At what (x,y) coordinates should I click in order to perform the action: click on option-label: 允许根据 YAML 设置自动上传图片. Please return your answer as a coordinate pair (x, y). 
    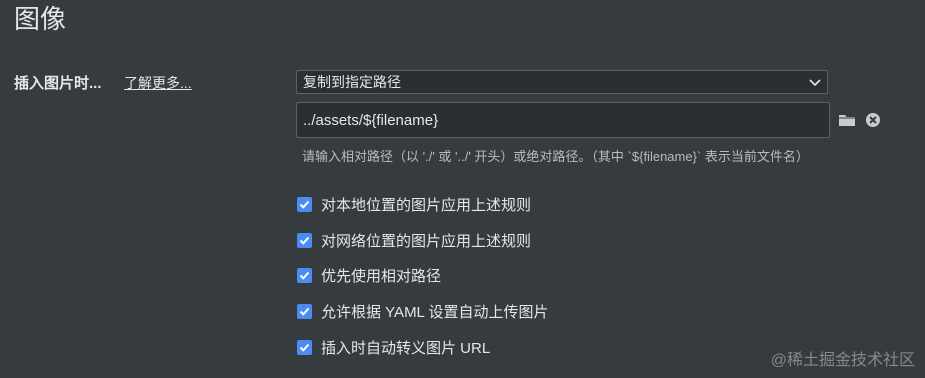
    Looking at the image, I should click on (435, 312).